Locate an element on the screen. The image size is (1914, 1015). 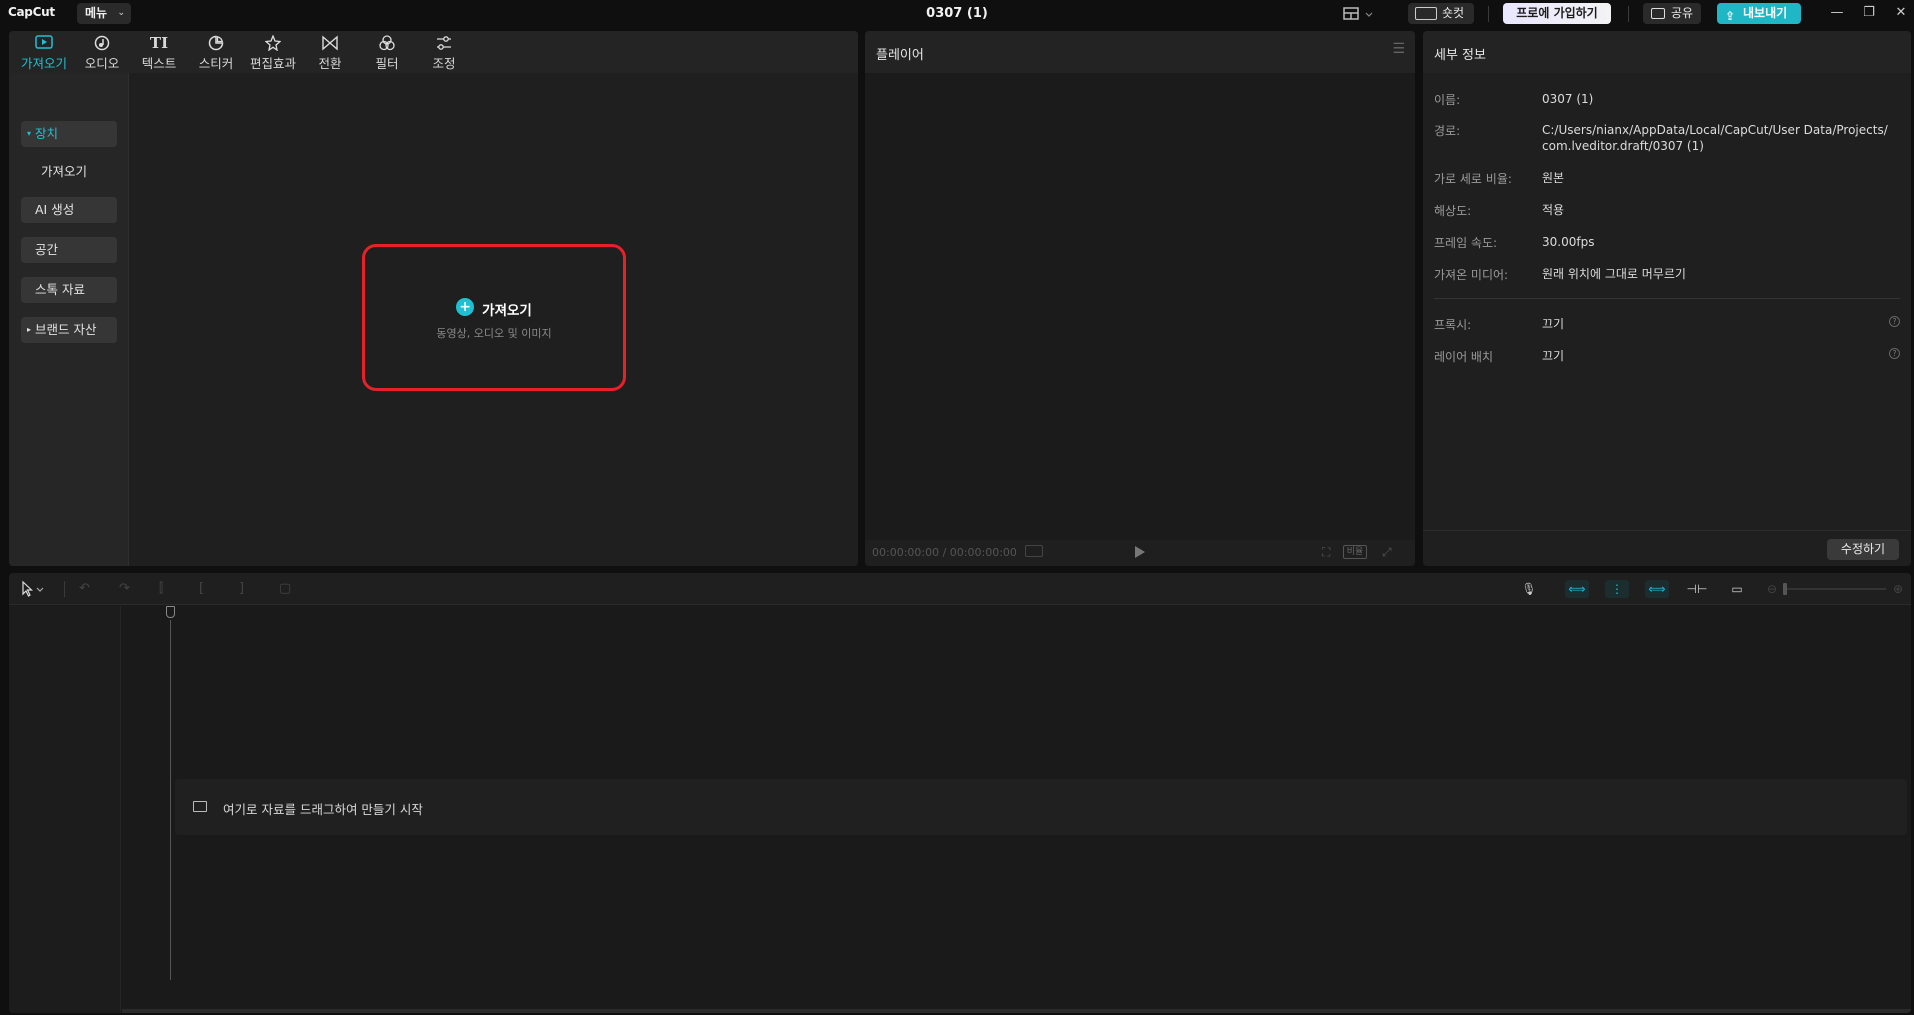
share-icon is located at coordinates (1658, 13).